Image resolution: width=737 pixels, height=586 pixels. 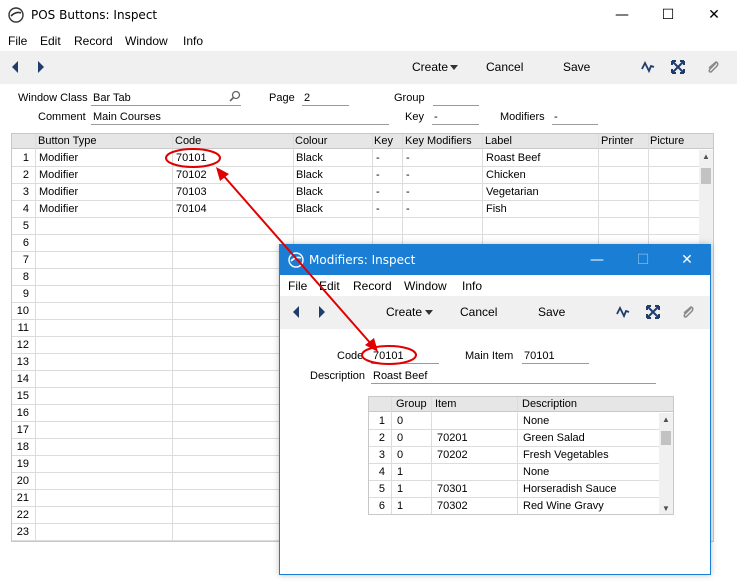 I want to click on close-button: ✕, so click(x=714, y=15).